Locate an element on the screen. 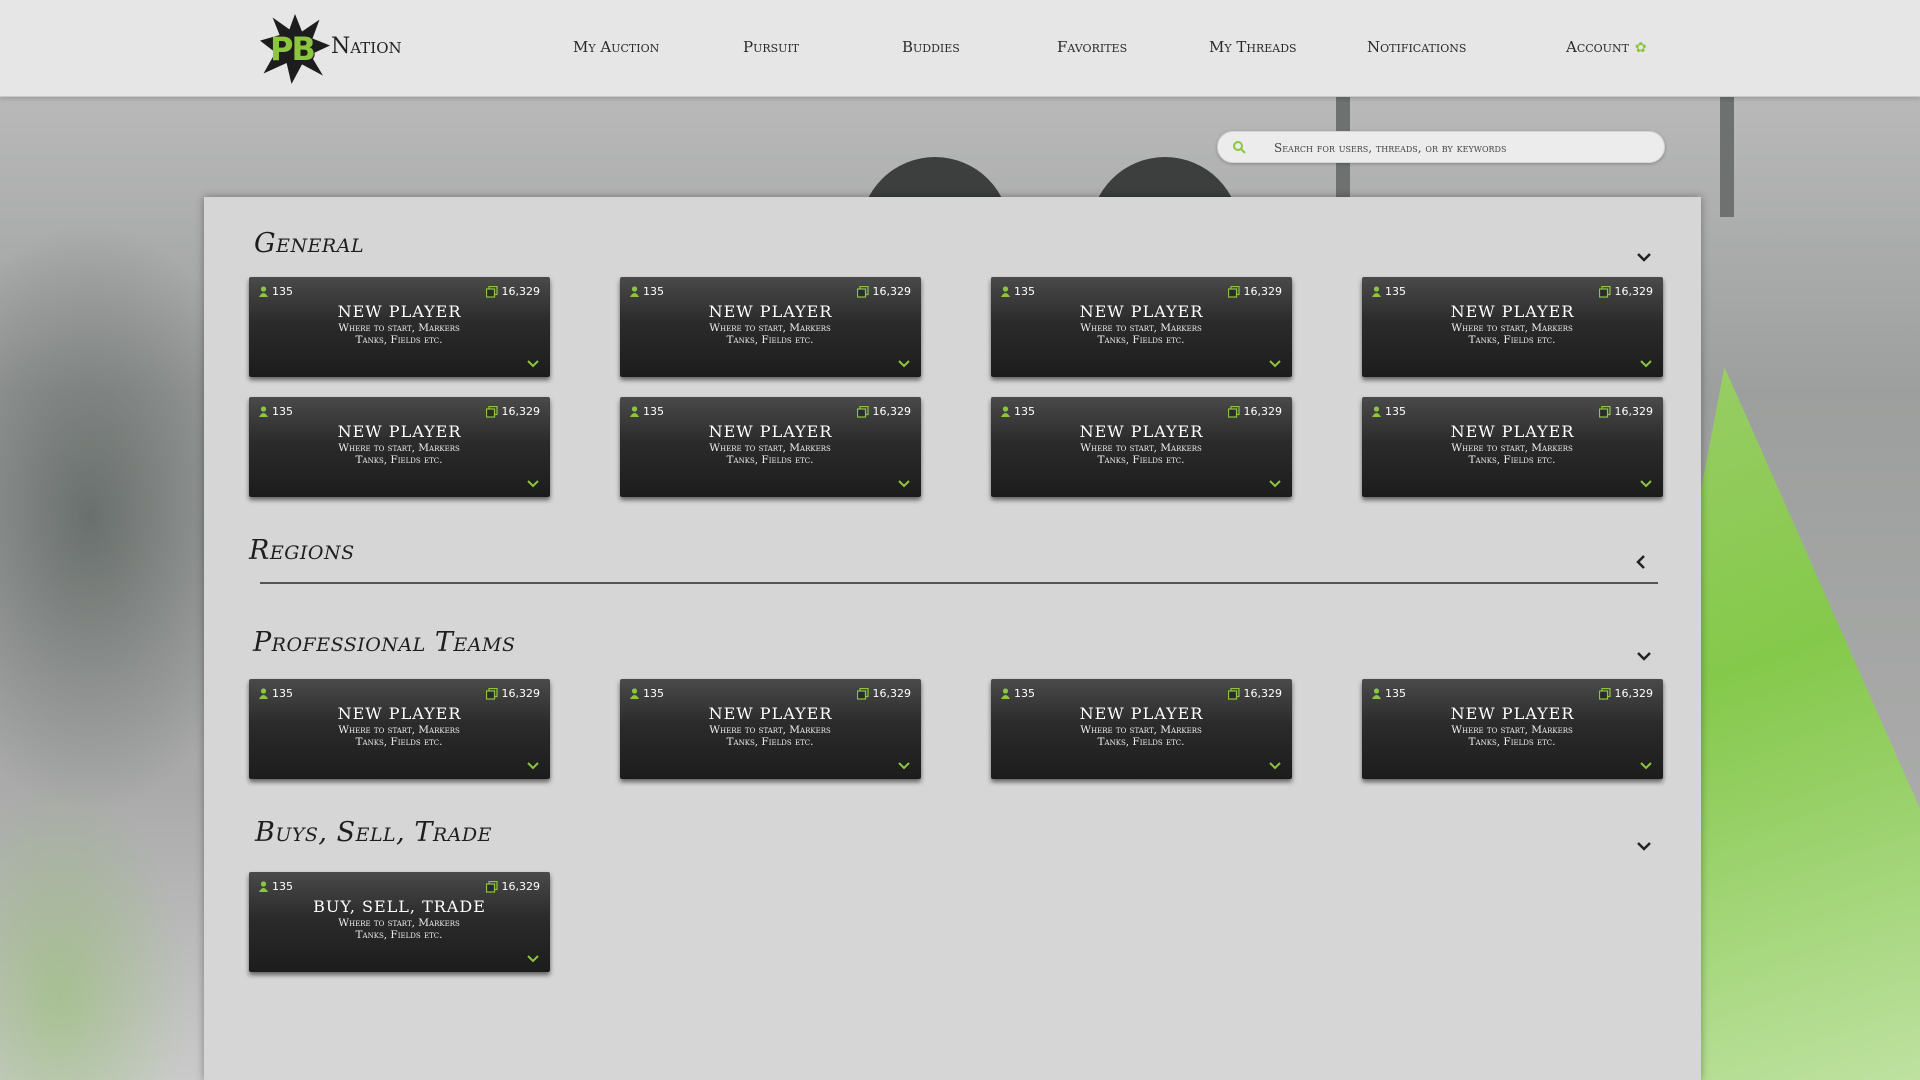 This screenshot has width=1920, height=1080. nav-buddies: Buddies is located at coordinates (931, 47).